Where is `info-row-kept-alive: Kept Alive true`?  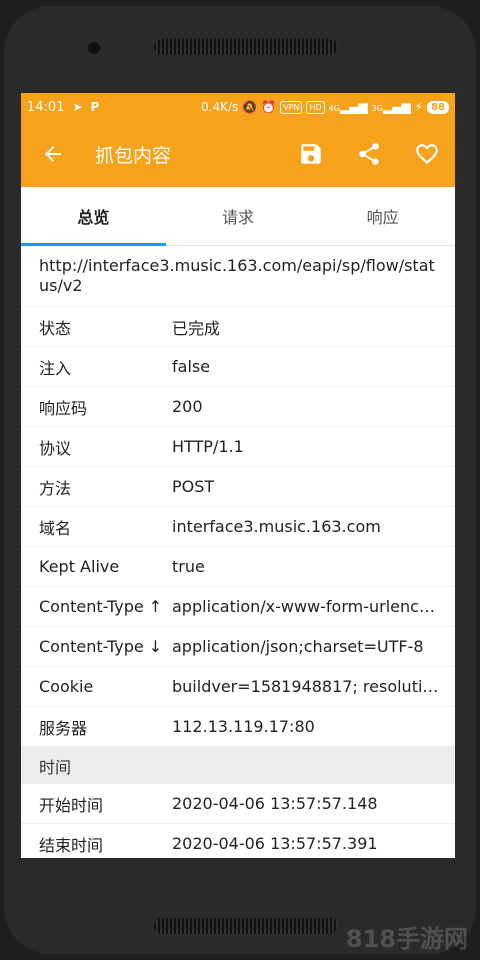 info-row-kept-alive: Kept Alive true is located at coordinates (238, 567).